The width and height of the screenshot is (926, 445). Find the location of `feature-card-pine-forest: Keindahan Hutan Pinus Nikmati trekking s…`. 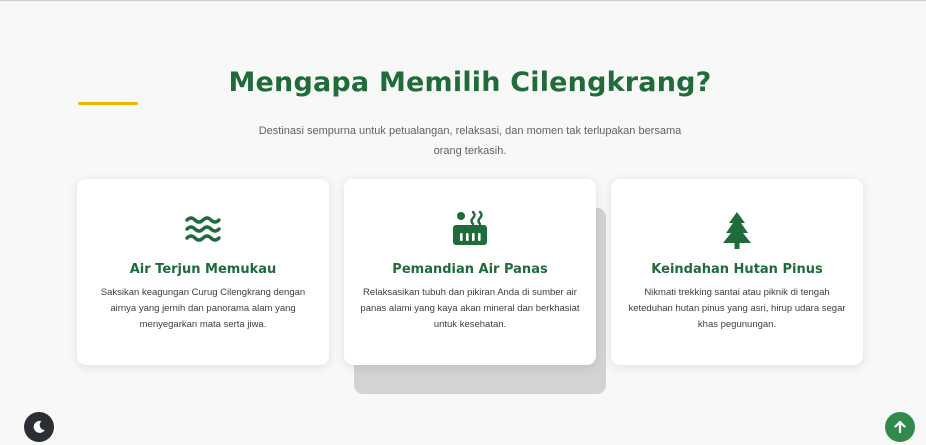

feature-card-pine-forest: Keindahan Hutan Pinus Nikmati trekking s… is located at coordinates (737, 272).